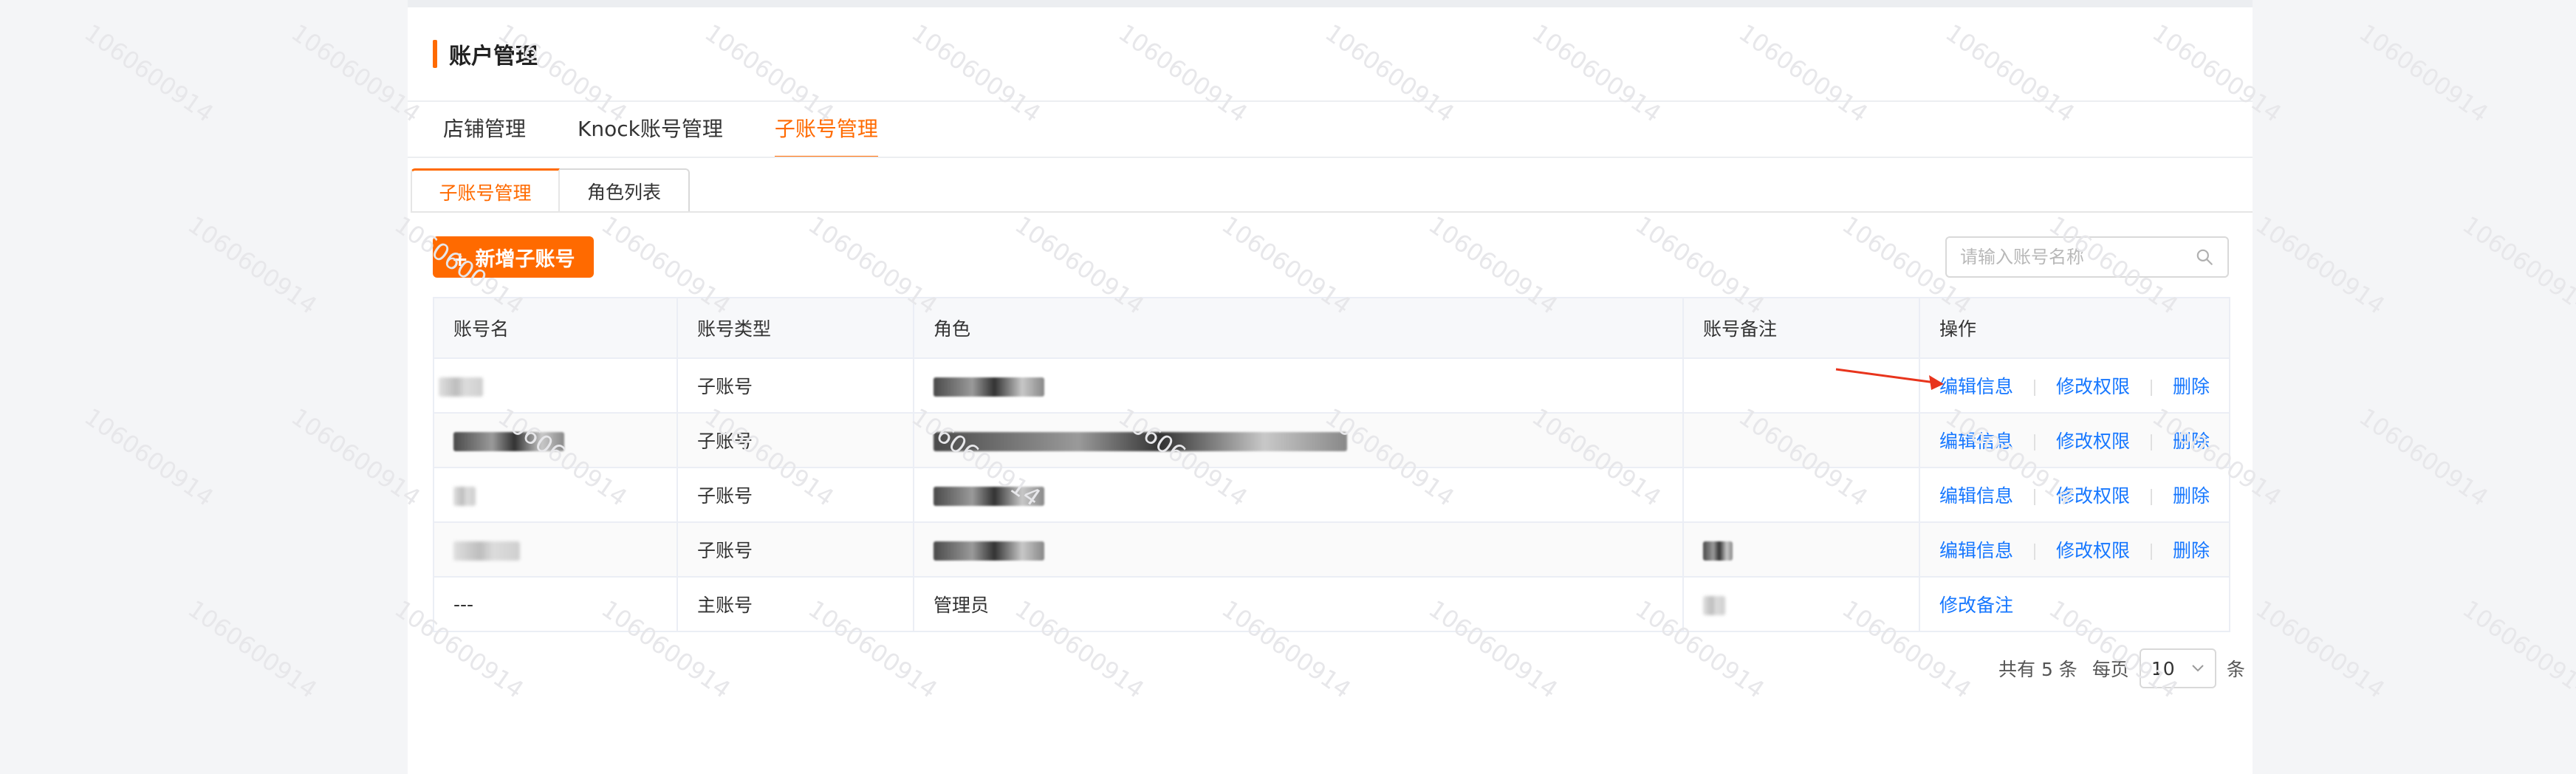 This screenshot has width=2576, height=774. I want to click on sub-tabs: 子账号管理 角色列表, so click(550, 191).